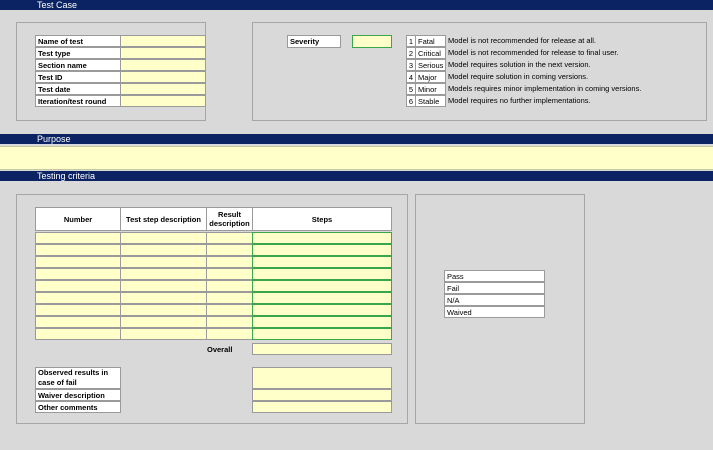  Describe the element at coordinates (314, 41) in the screenshot. I see `severity-label: Severity` at that location.